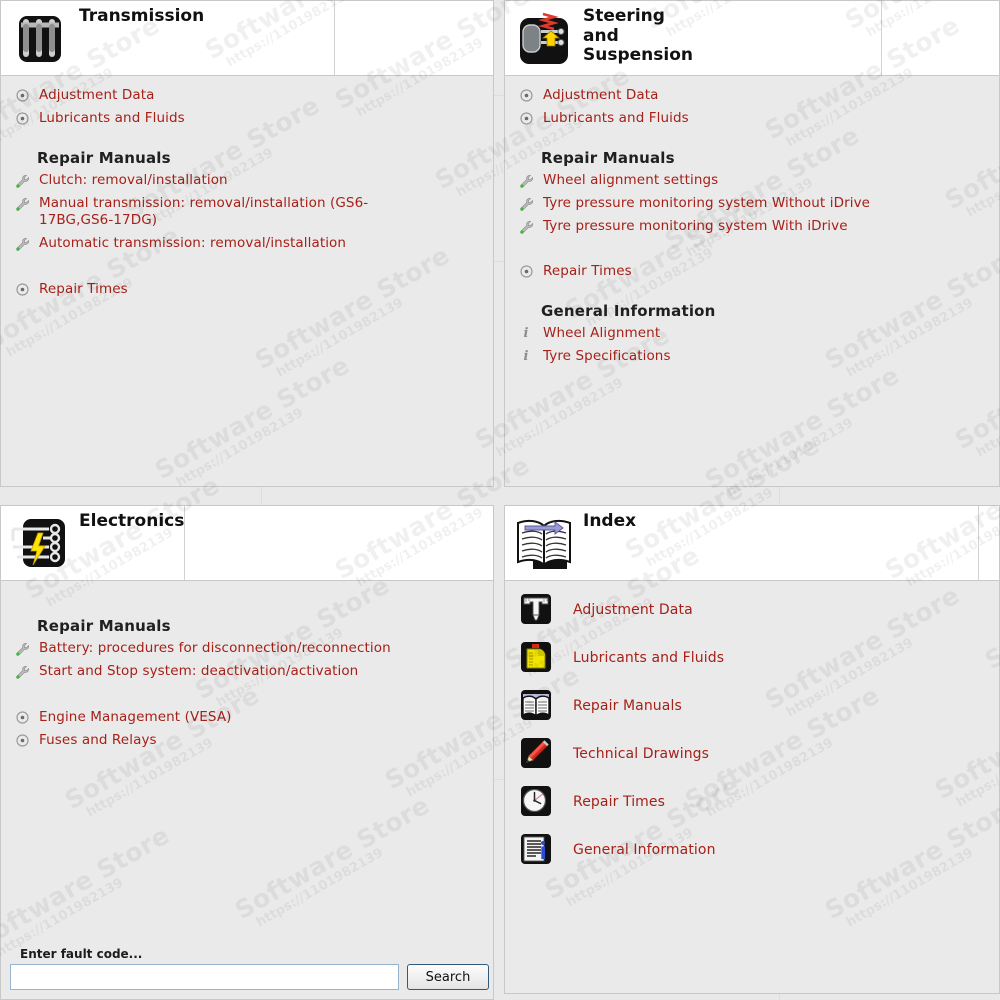 This screenshot has height=1000, width=1000. Describe the element at coordinates (752, 705) in the screenshot. I see `index-item-repair-manuals: Repair Manuals` at that location.